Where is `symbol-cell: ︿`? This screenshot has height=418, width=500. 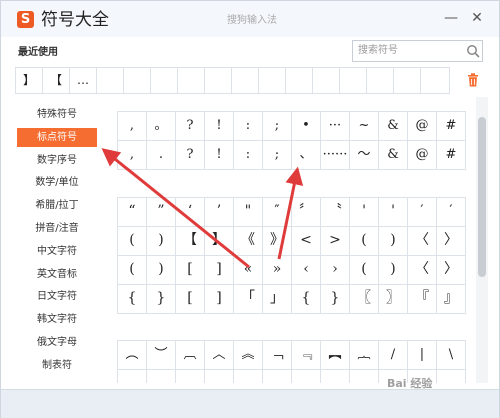 symbol-cell: ︿ is located at coordinates (219, 355).